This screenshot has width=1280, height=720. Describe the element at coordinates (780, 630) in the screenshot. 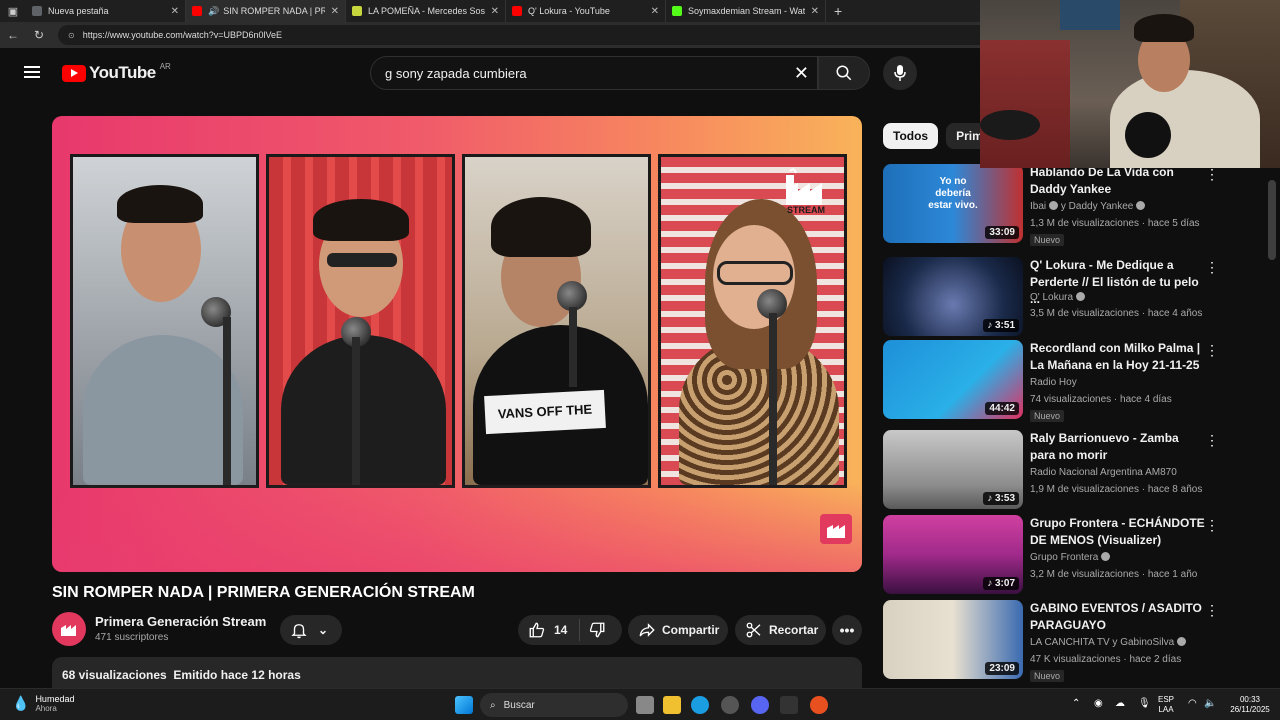

I see `clip-button: Recortar` at that location.